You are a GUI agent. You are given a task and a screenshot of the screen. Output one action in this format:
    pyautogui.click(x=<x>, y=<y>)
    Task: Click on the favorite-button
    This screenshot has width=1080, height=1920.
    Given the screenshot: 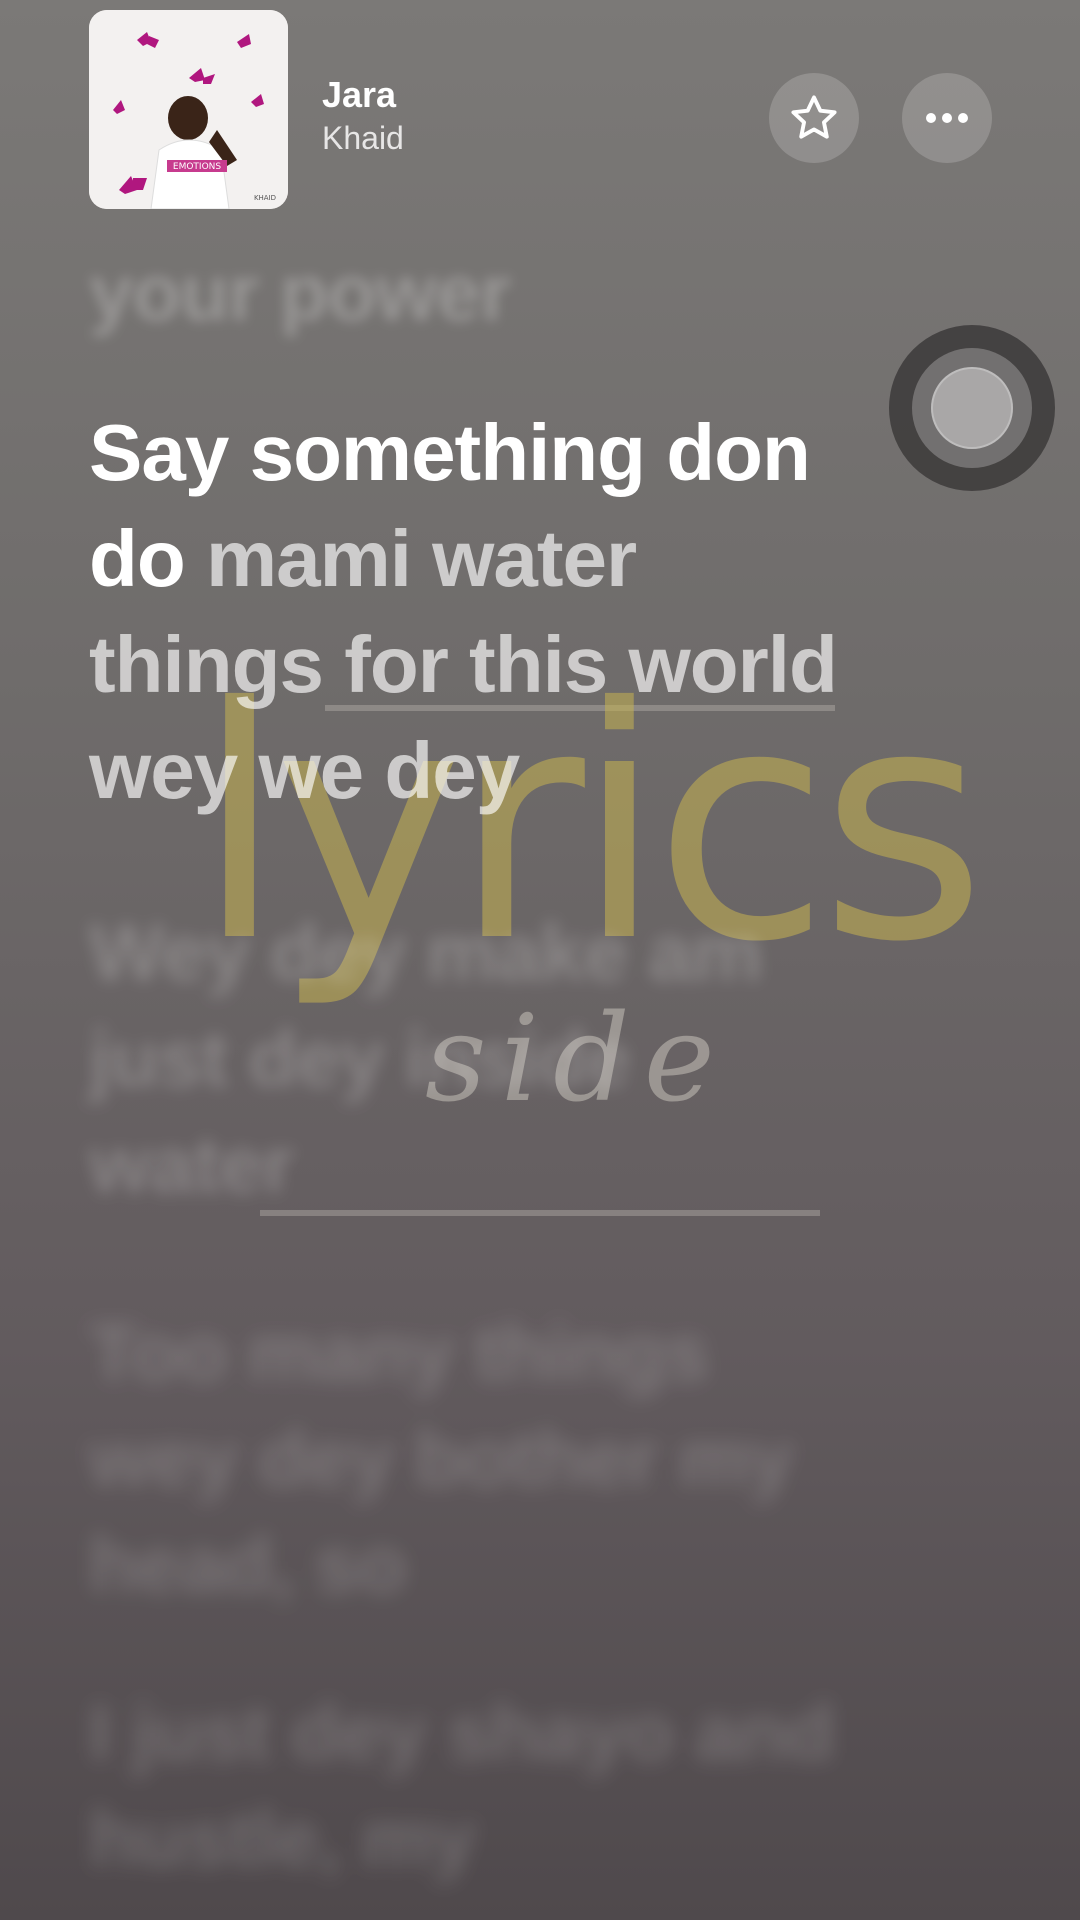 What is the action you would take?
    pyautogui.click(x=814, y=118)
    